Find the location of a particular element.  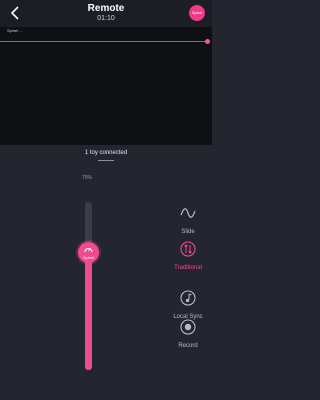

session-timer: 01:10 is located at coordinates (106, 18).